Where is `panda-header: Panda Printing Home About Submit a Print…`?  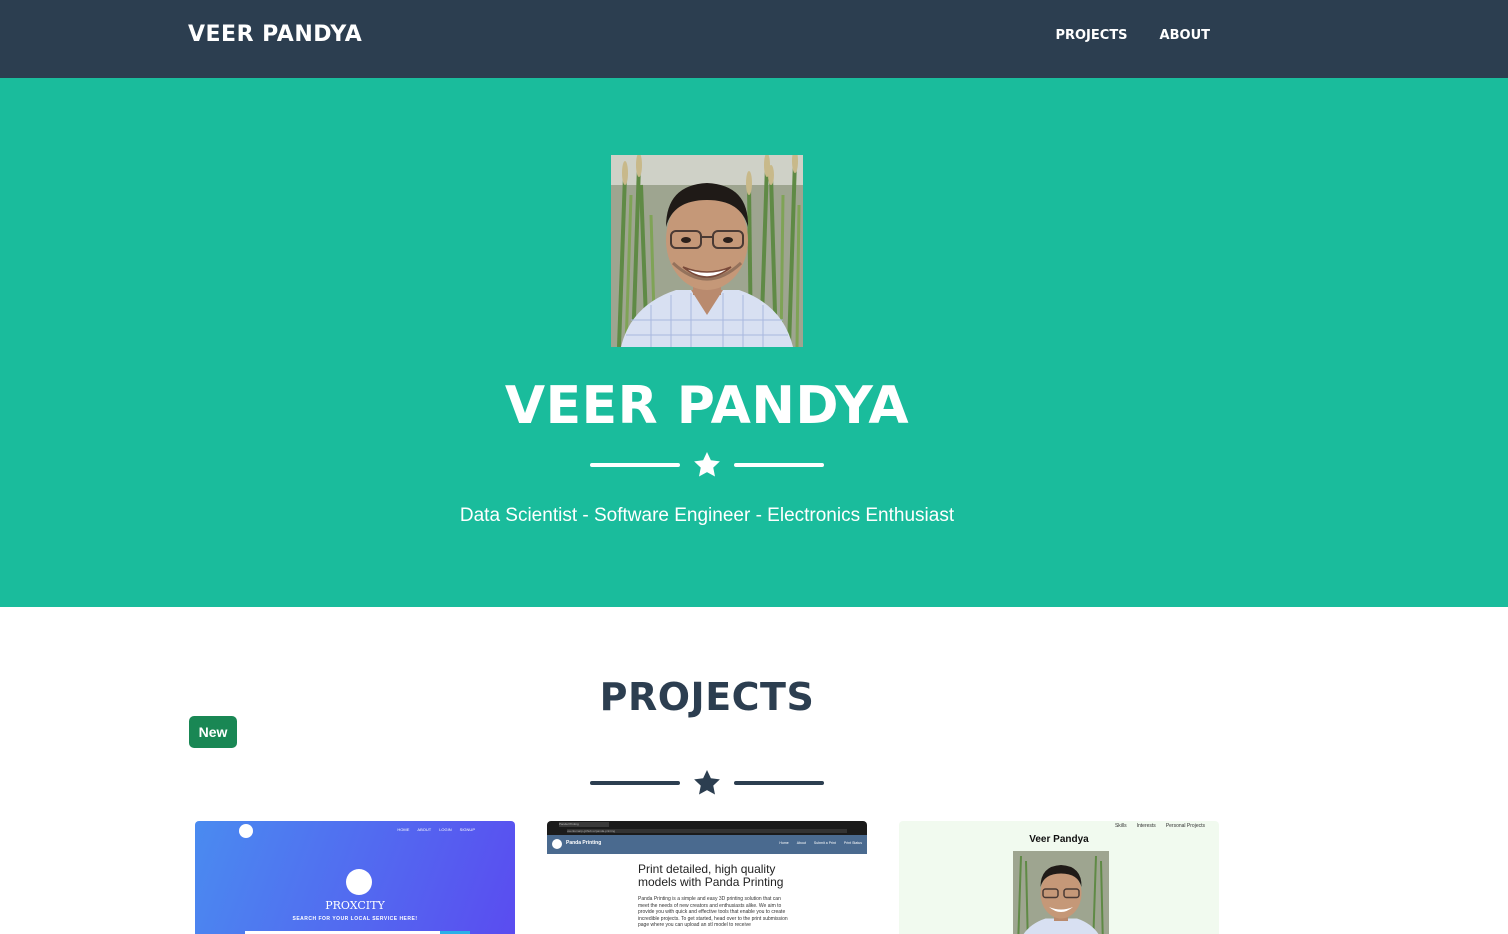
panda-header: Panda Printing Home About Submit a Print… is located at coordinates (707, 844).